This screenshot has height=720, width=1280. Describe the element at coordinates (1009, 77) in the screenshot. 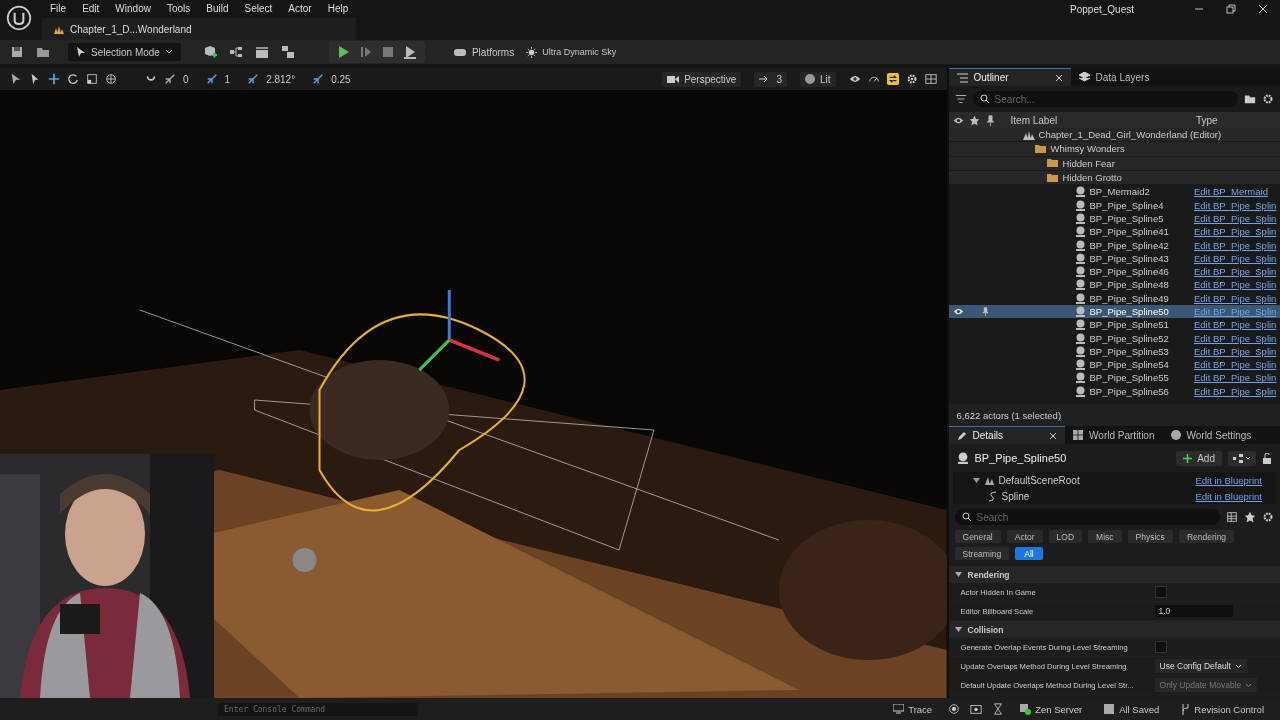

I see `panel-tab: Outliner` at that location.